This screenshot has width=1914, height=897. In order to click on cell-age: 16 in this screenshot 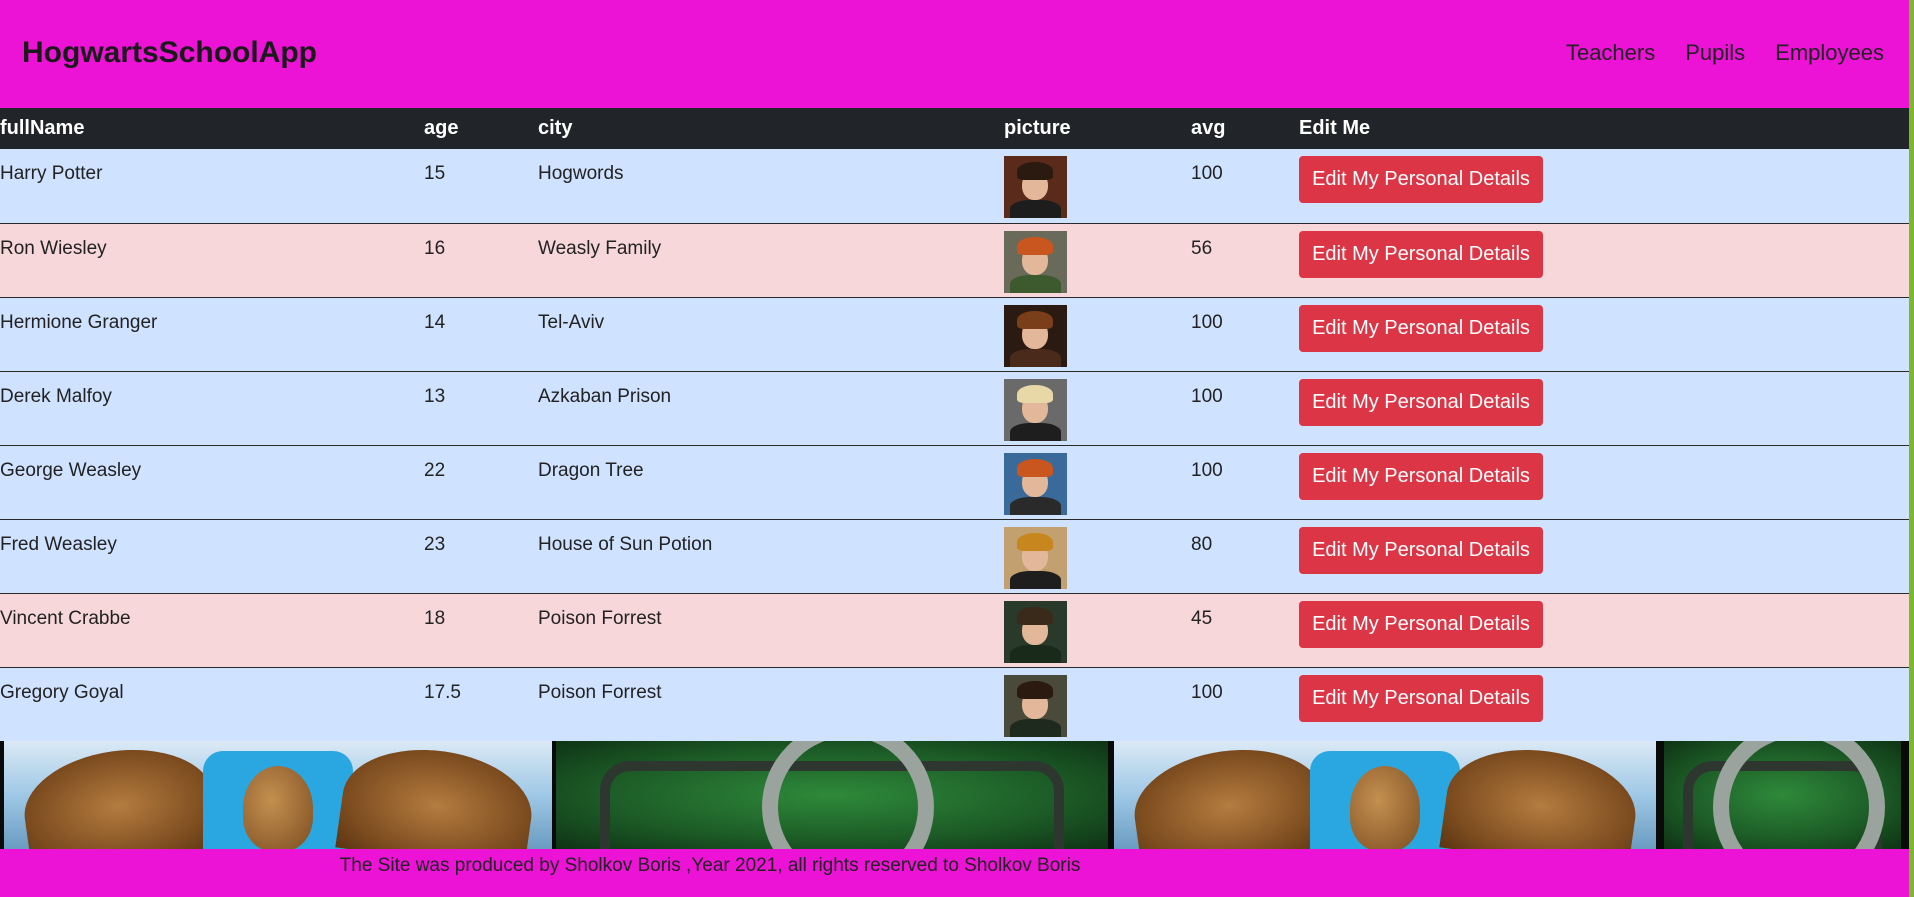, I will do `click(435, 248)`.